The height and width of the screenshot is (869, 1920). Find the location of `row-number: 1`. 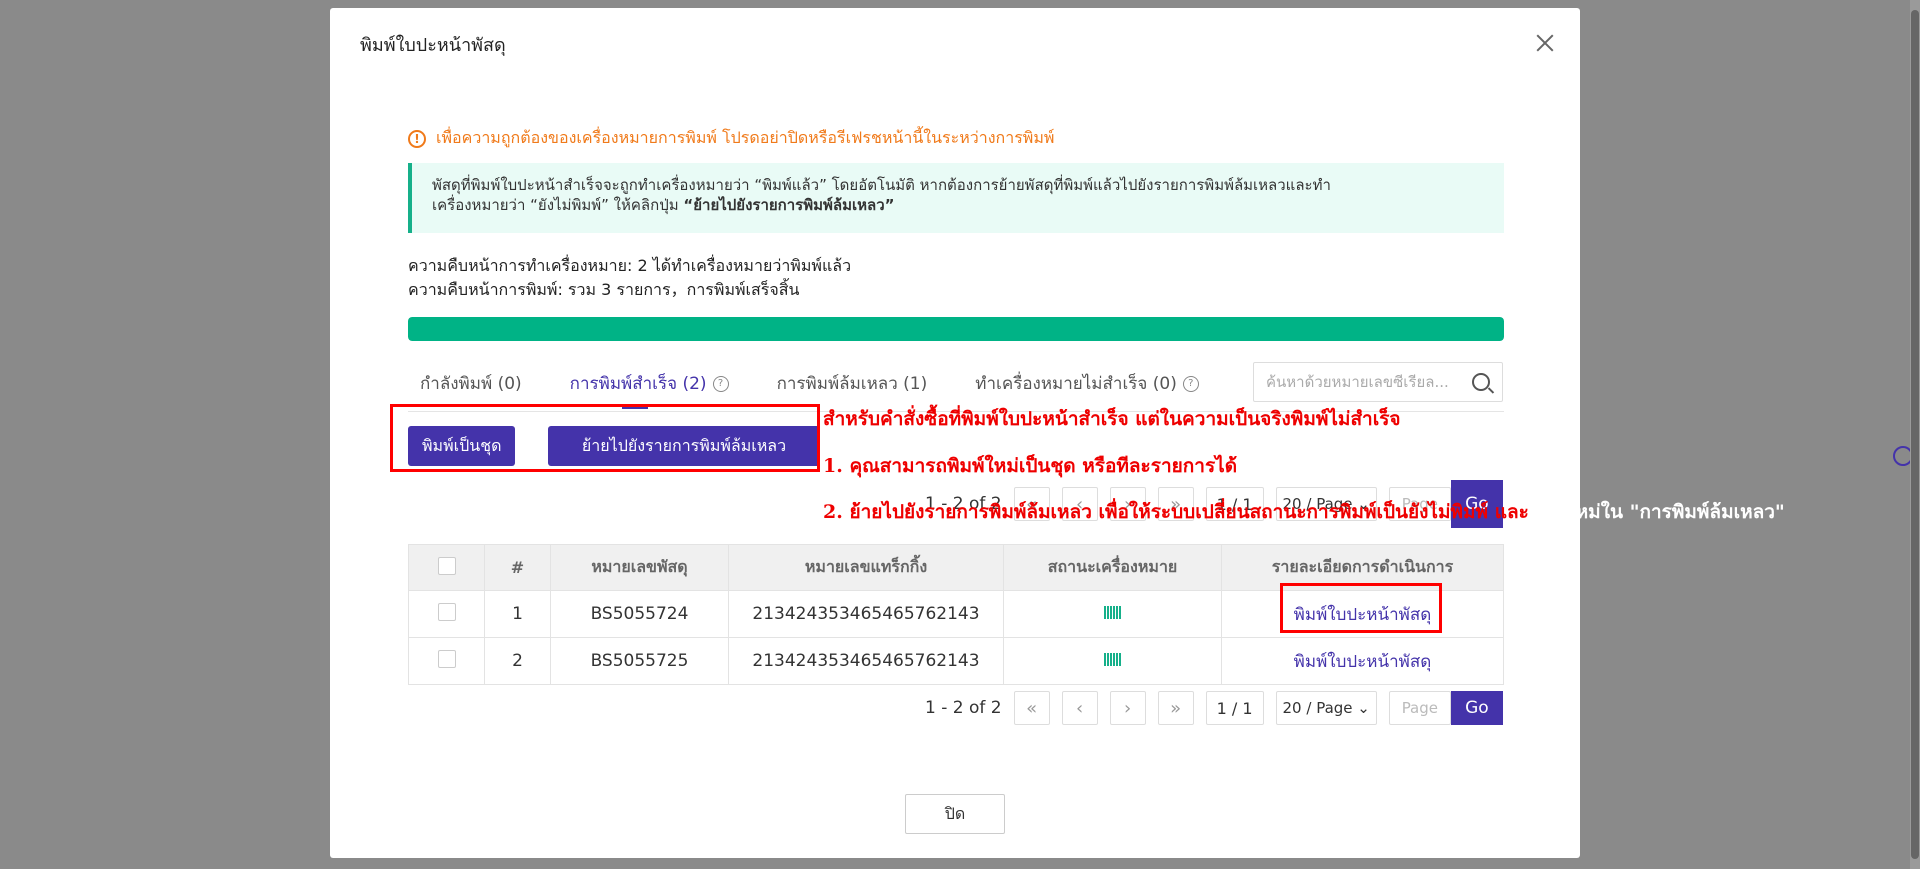

row-number: 1 is located at coordinates (517, 614).